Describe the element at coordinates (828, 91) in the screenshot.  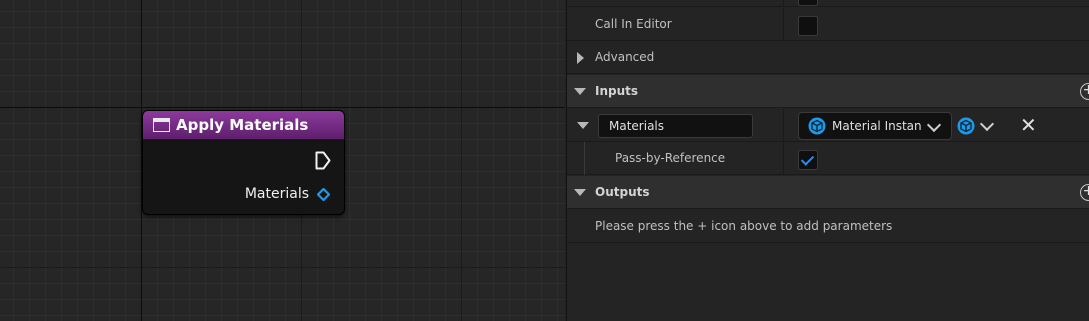
I see `inputs-category-header: Inputs +` at that location.